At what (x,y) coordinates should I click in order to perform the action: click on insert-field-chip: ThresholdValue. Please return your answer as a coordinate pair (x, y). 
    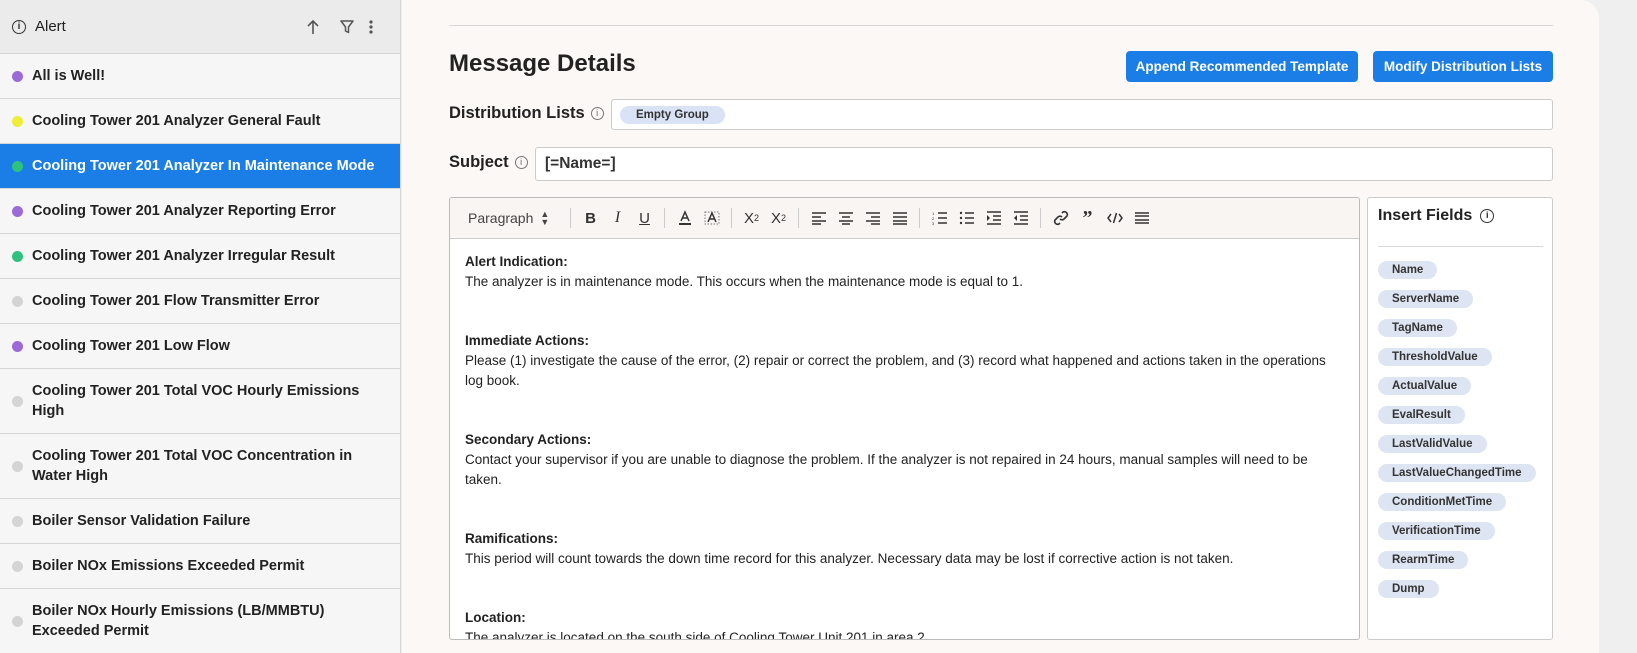
    Looking at the image, I should click on (1435, 357).